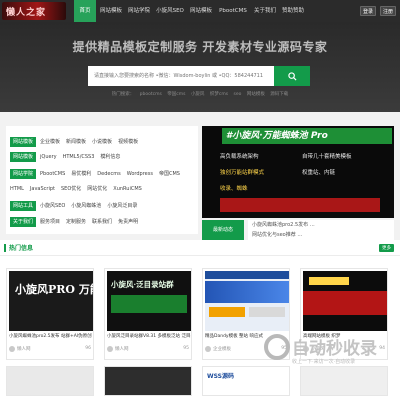 Image resolution: width=400 pixels, height=400 pixels. Describe the element at coordinates (110, 156) in the screenshot. I see `category-link: 模利信息` at that location.